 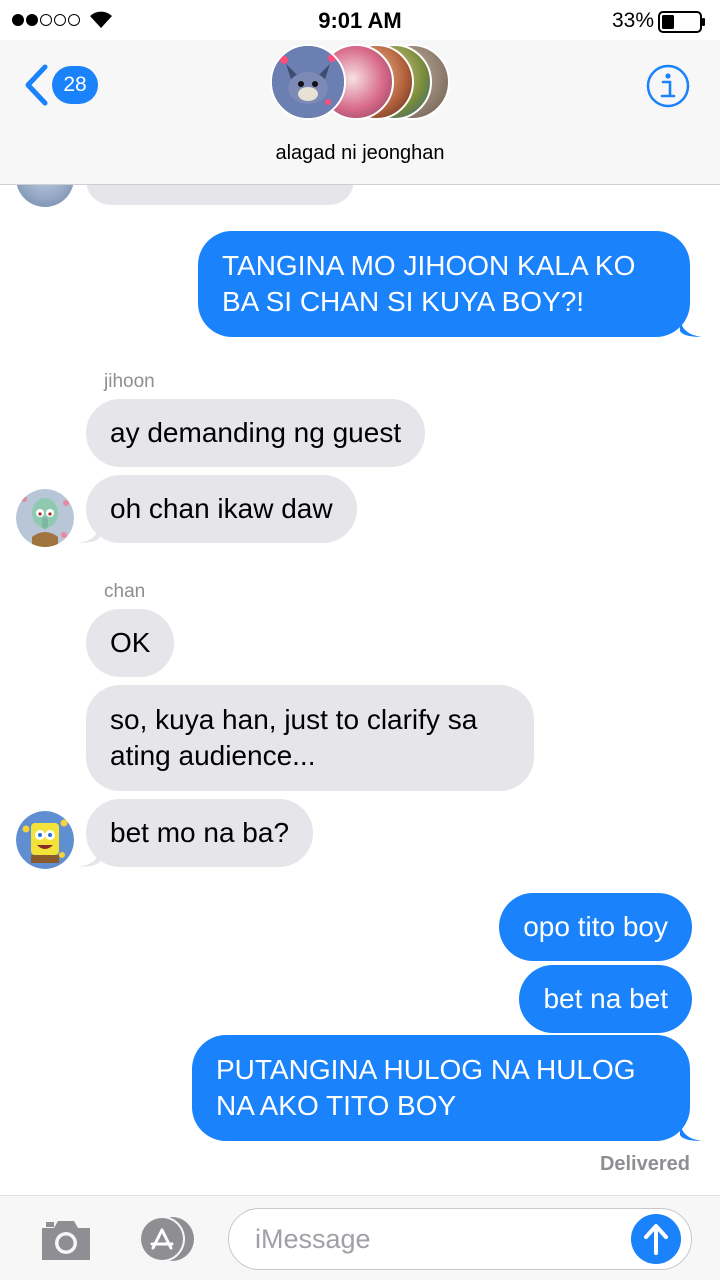 What do you see at coordinates (163, 1239) in the screenshot?
I see `app-store-icon` at bounding box center [163, 1239].